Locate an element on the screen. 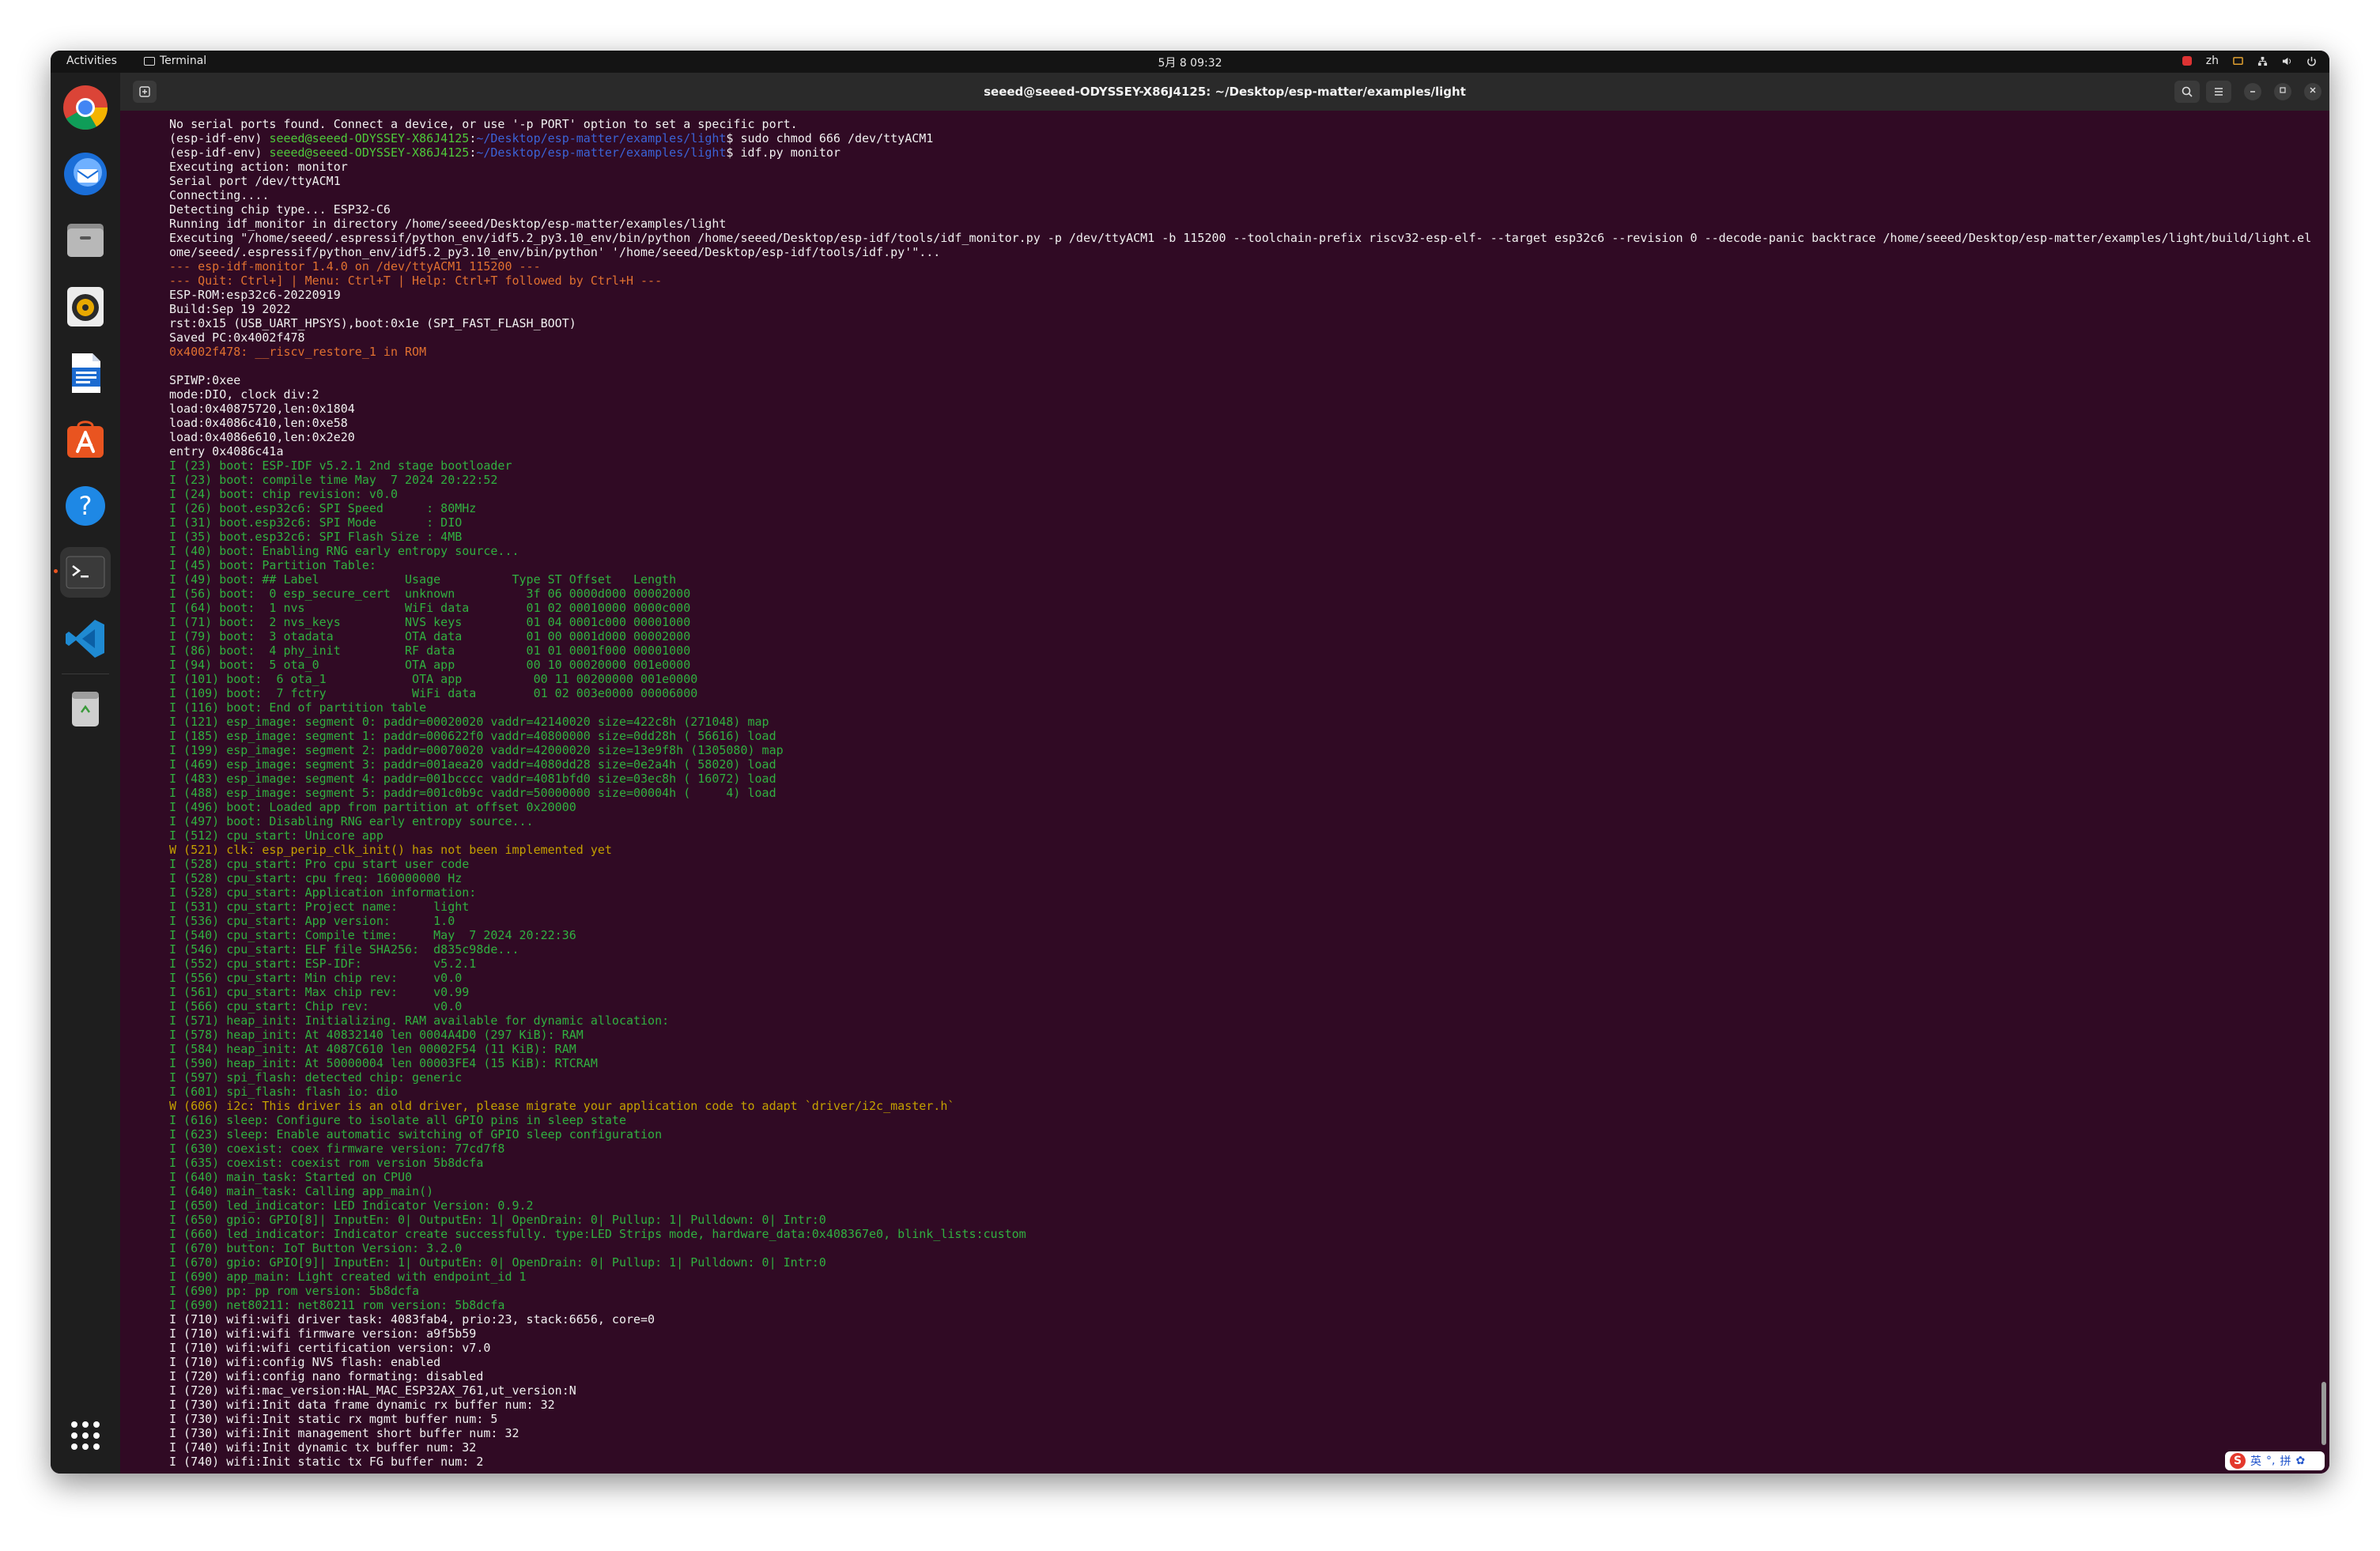 This screenshot has height=1551, width=2380. volume-icon is located at coordinates (2287, 61).